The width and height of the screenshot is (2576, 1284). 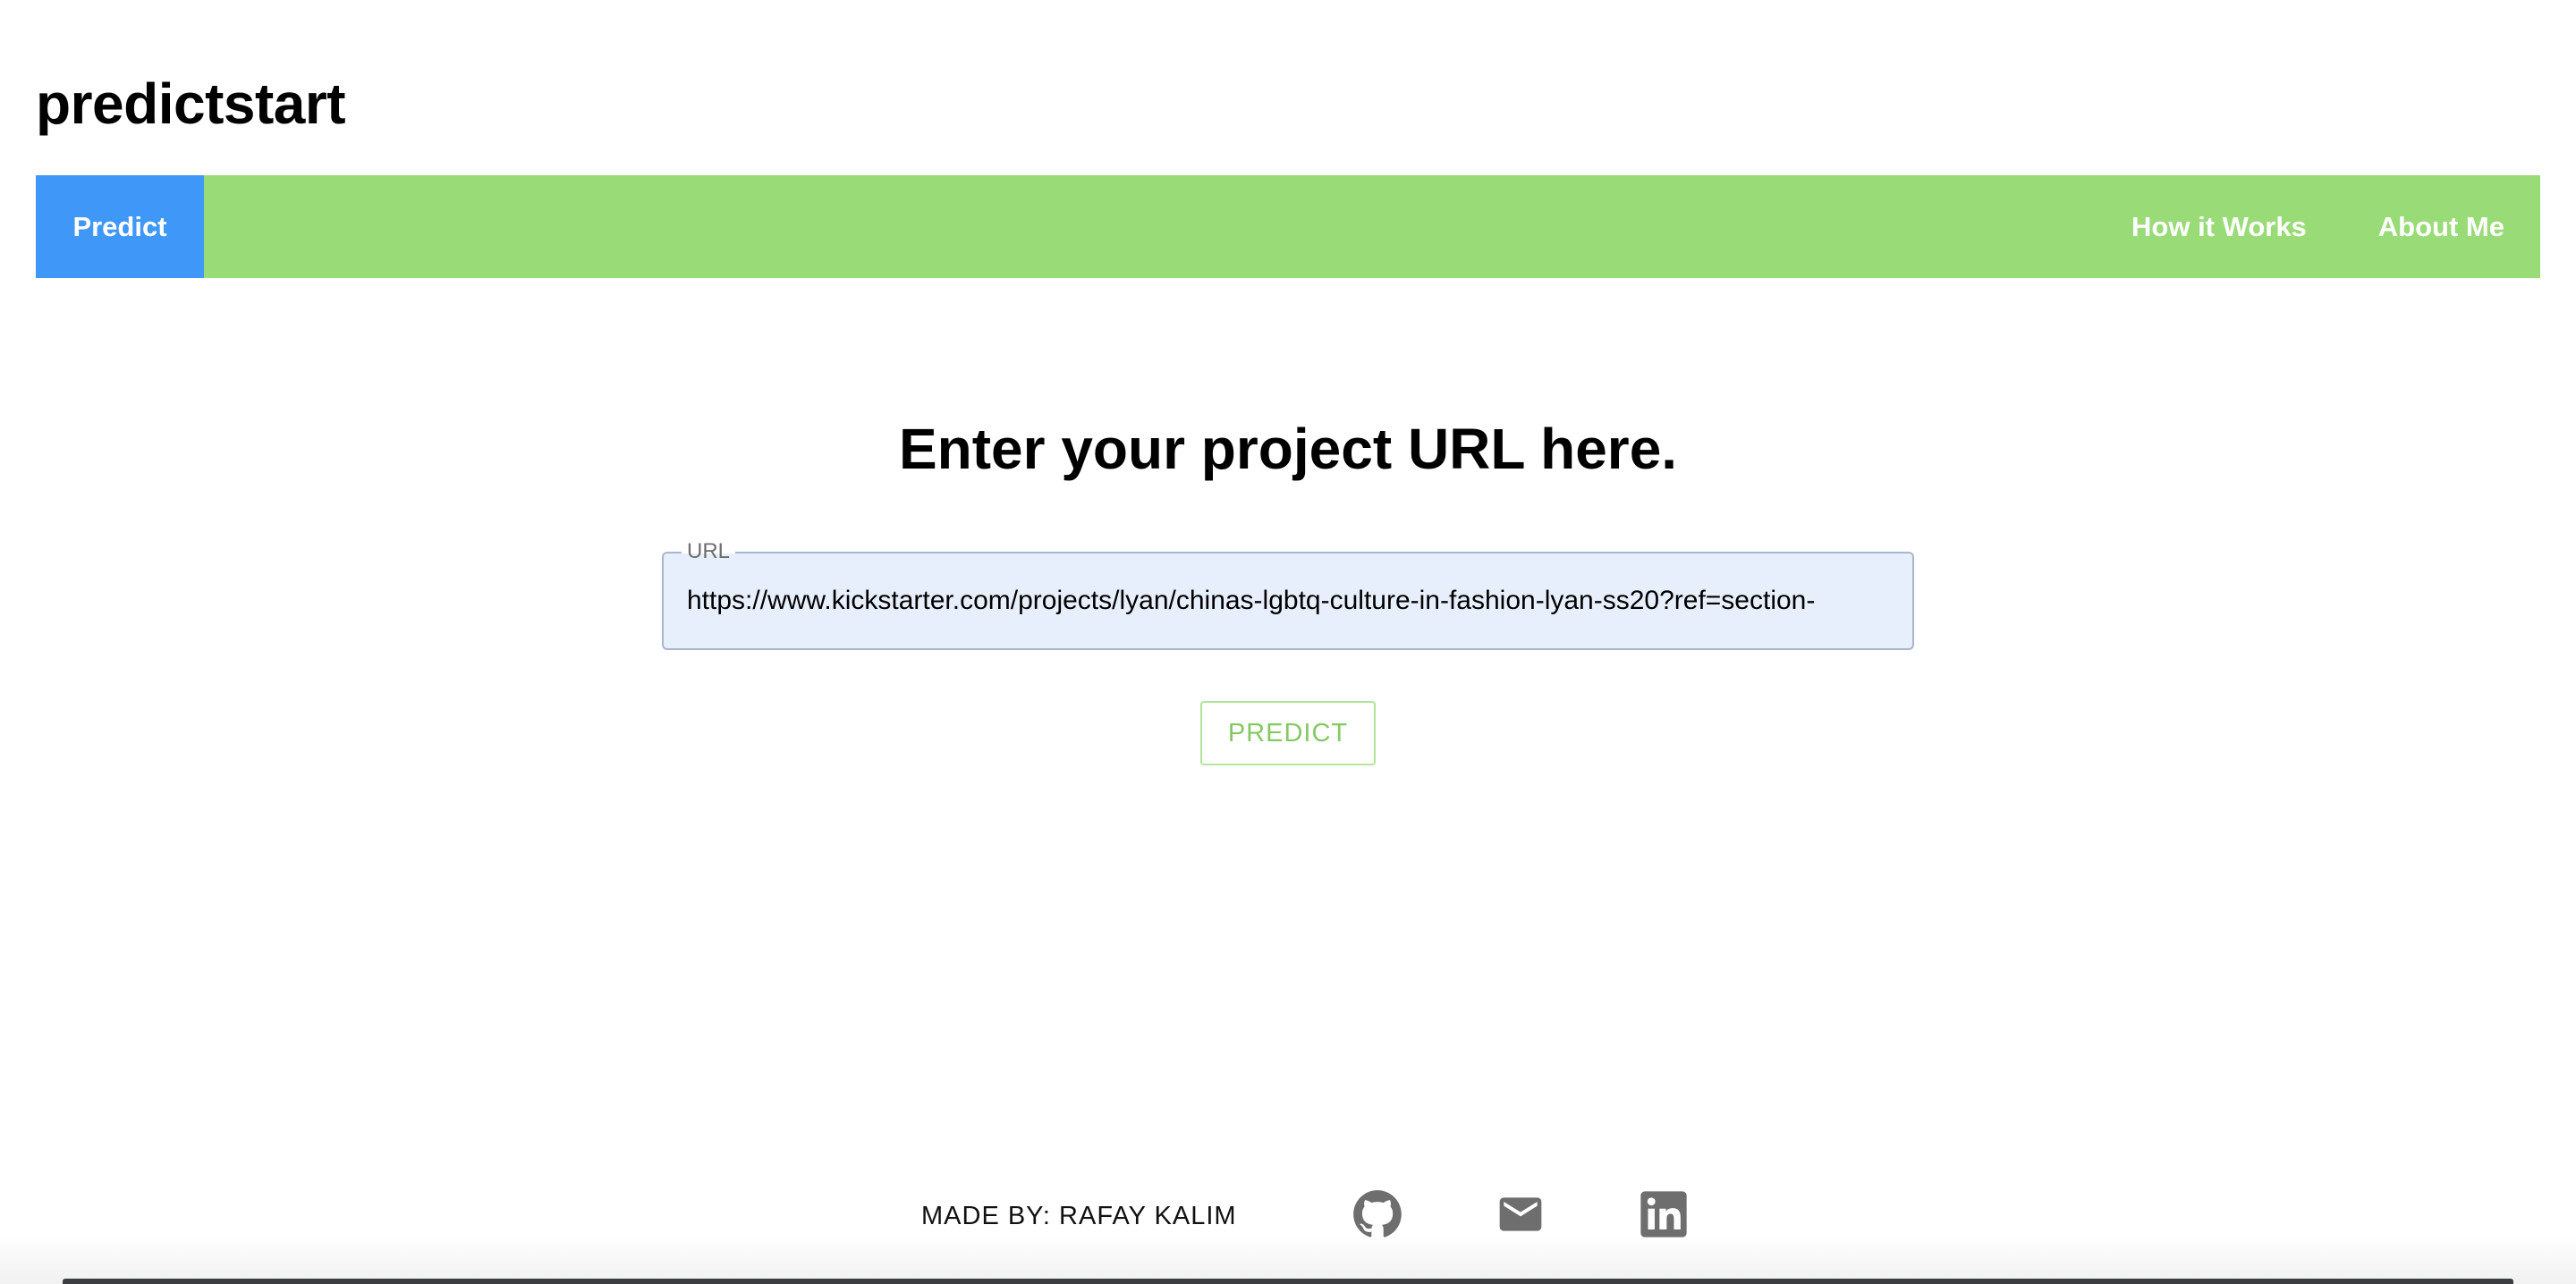 I want to click on made-by-text: MADE BY: RAFAY KALIM, so click(x=1079, y=1216).